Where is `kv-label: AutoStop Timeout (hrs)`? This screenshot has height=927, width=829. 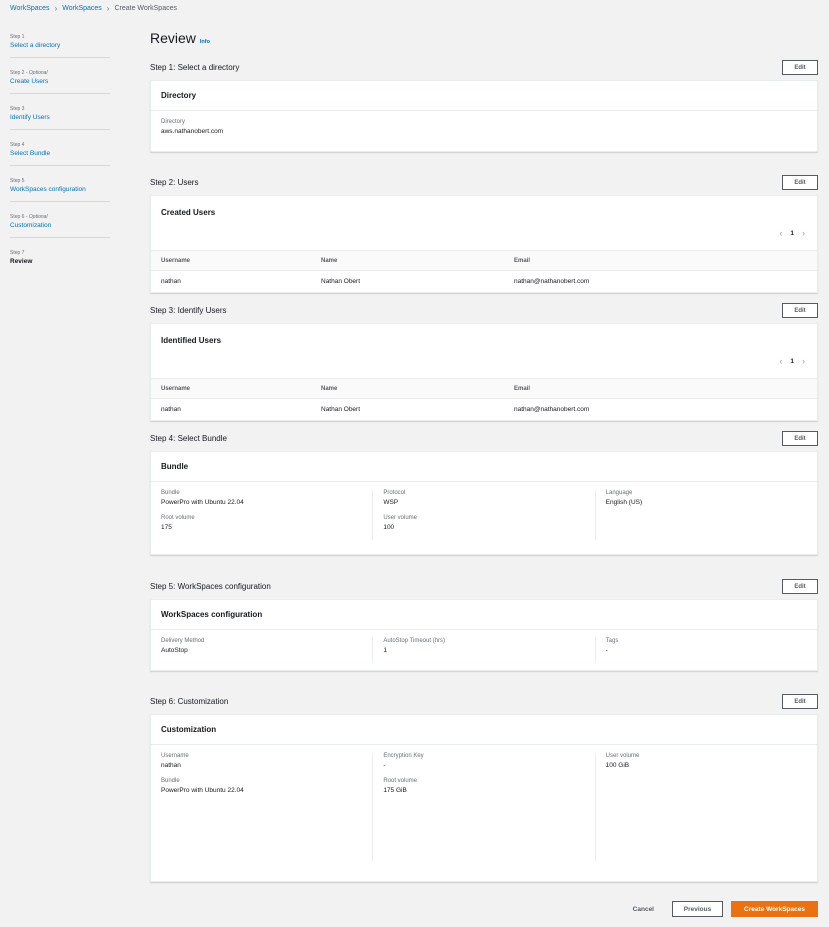
kv-label: AutoStop Timeout (hrs) is located at coordinates (414, 641).